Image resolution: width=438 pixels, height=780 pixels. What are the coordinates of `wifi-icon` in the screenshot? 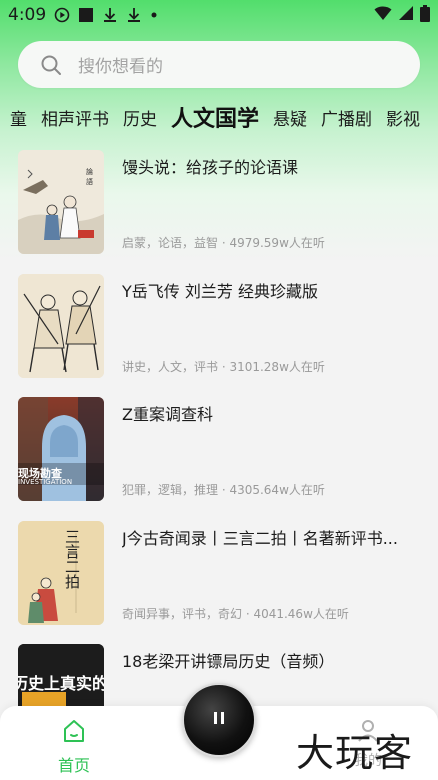 It's located at (383, 15).